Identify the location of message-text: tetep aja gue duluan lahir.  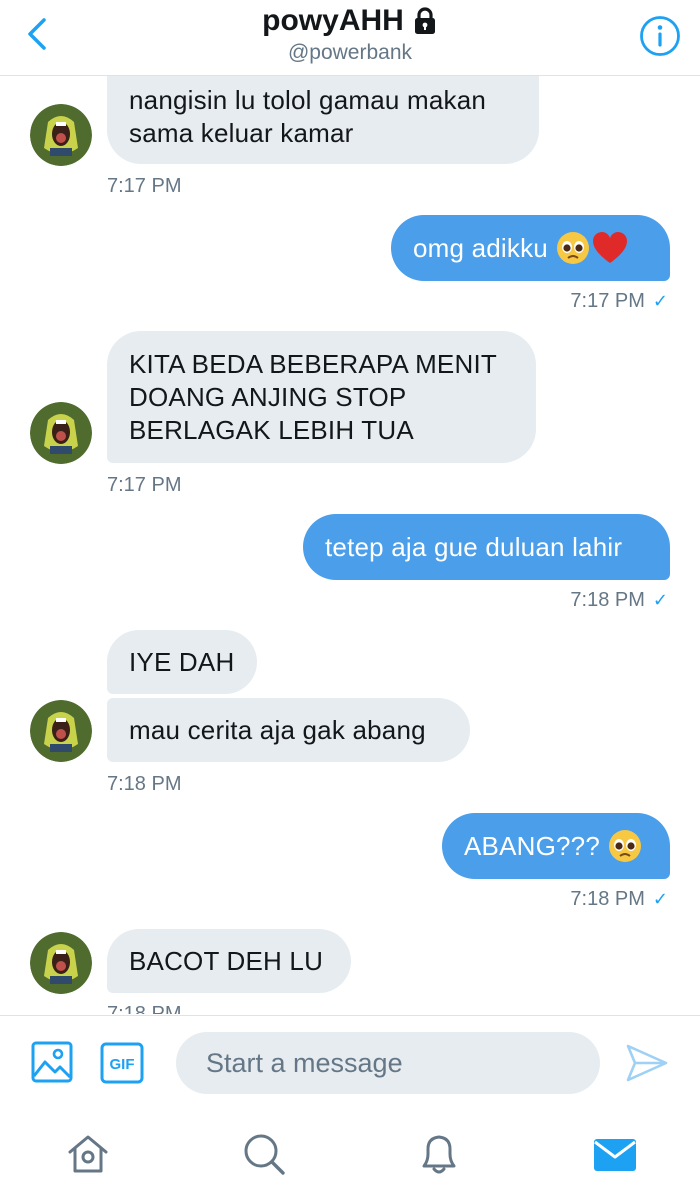
(474, 546).